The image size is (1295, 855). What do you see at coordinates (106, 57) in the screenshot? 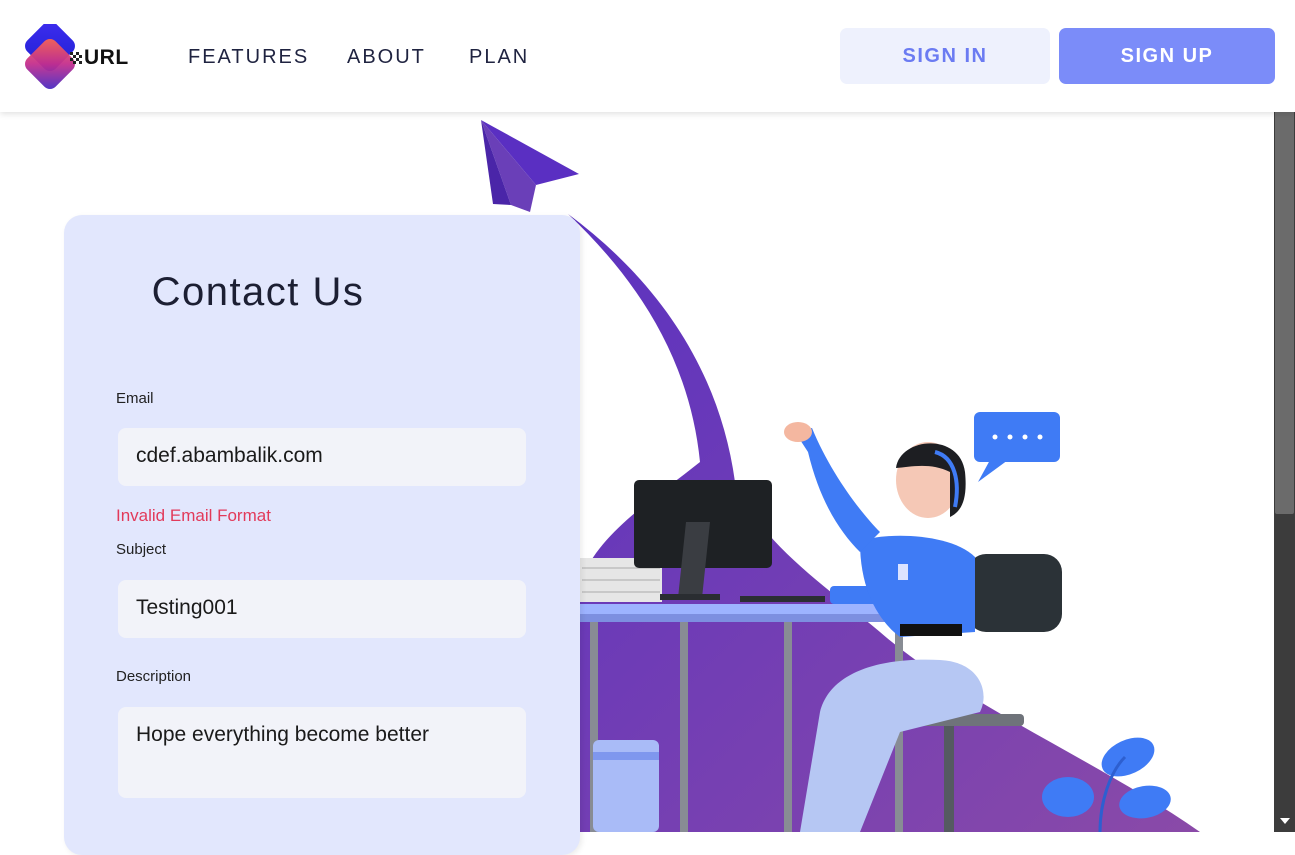
I see `logo-text: URL` at bounding box center [106, 57].